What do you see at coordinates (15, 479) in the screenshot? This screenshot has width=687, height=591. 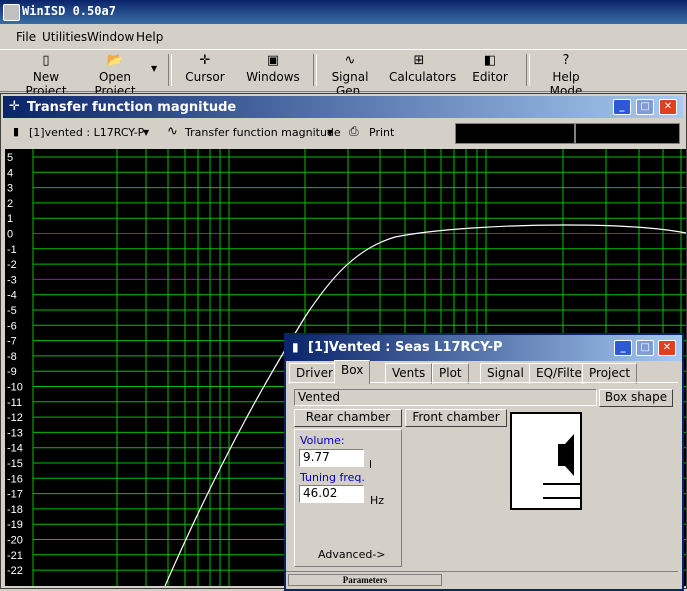 I see `y-tick-label: -16` at bounding box center [15, 479].